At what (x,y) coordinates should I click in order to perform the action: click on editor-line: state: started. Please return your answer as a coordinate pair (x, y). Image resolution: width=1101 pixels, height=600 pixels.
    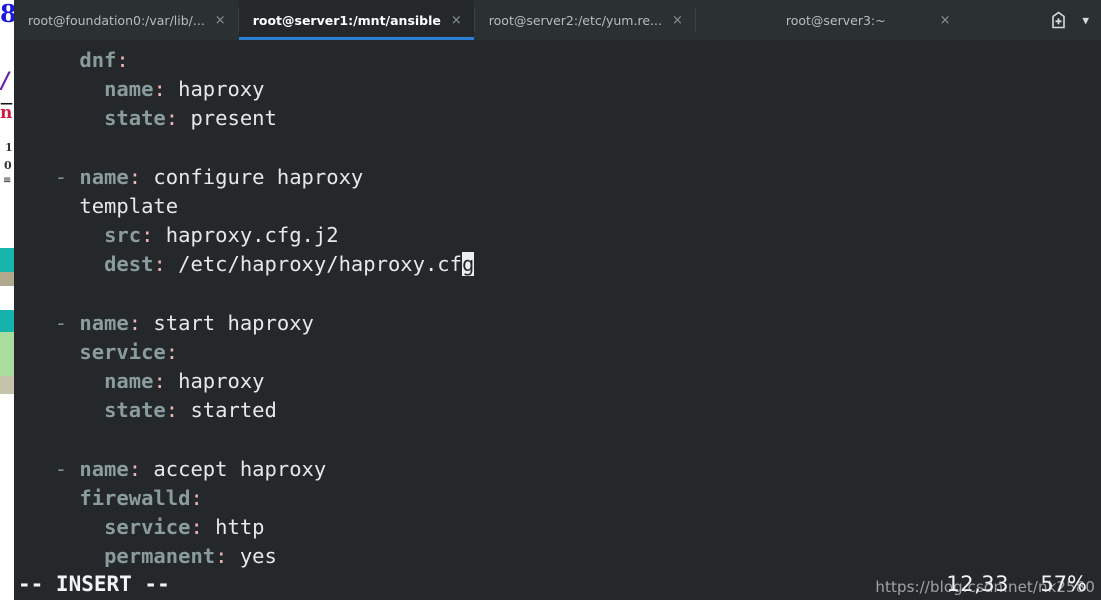
    Looking at the image, I should click on (190, 410).